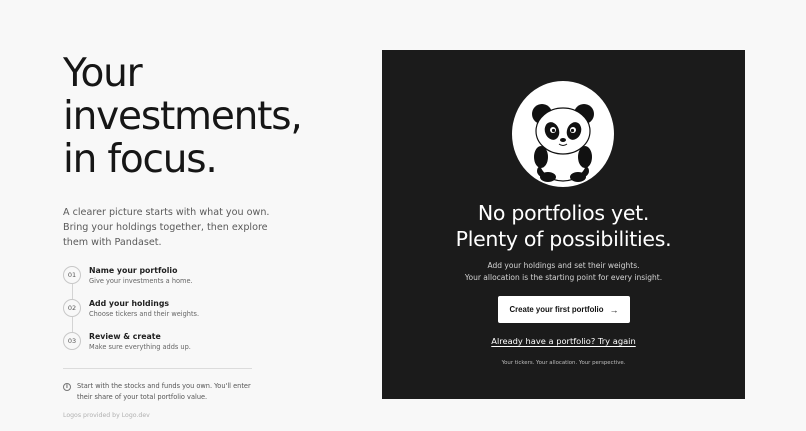  I want to click on panda-illustration, so click(563, 134).